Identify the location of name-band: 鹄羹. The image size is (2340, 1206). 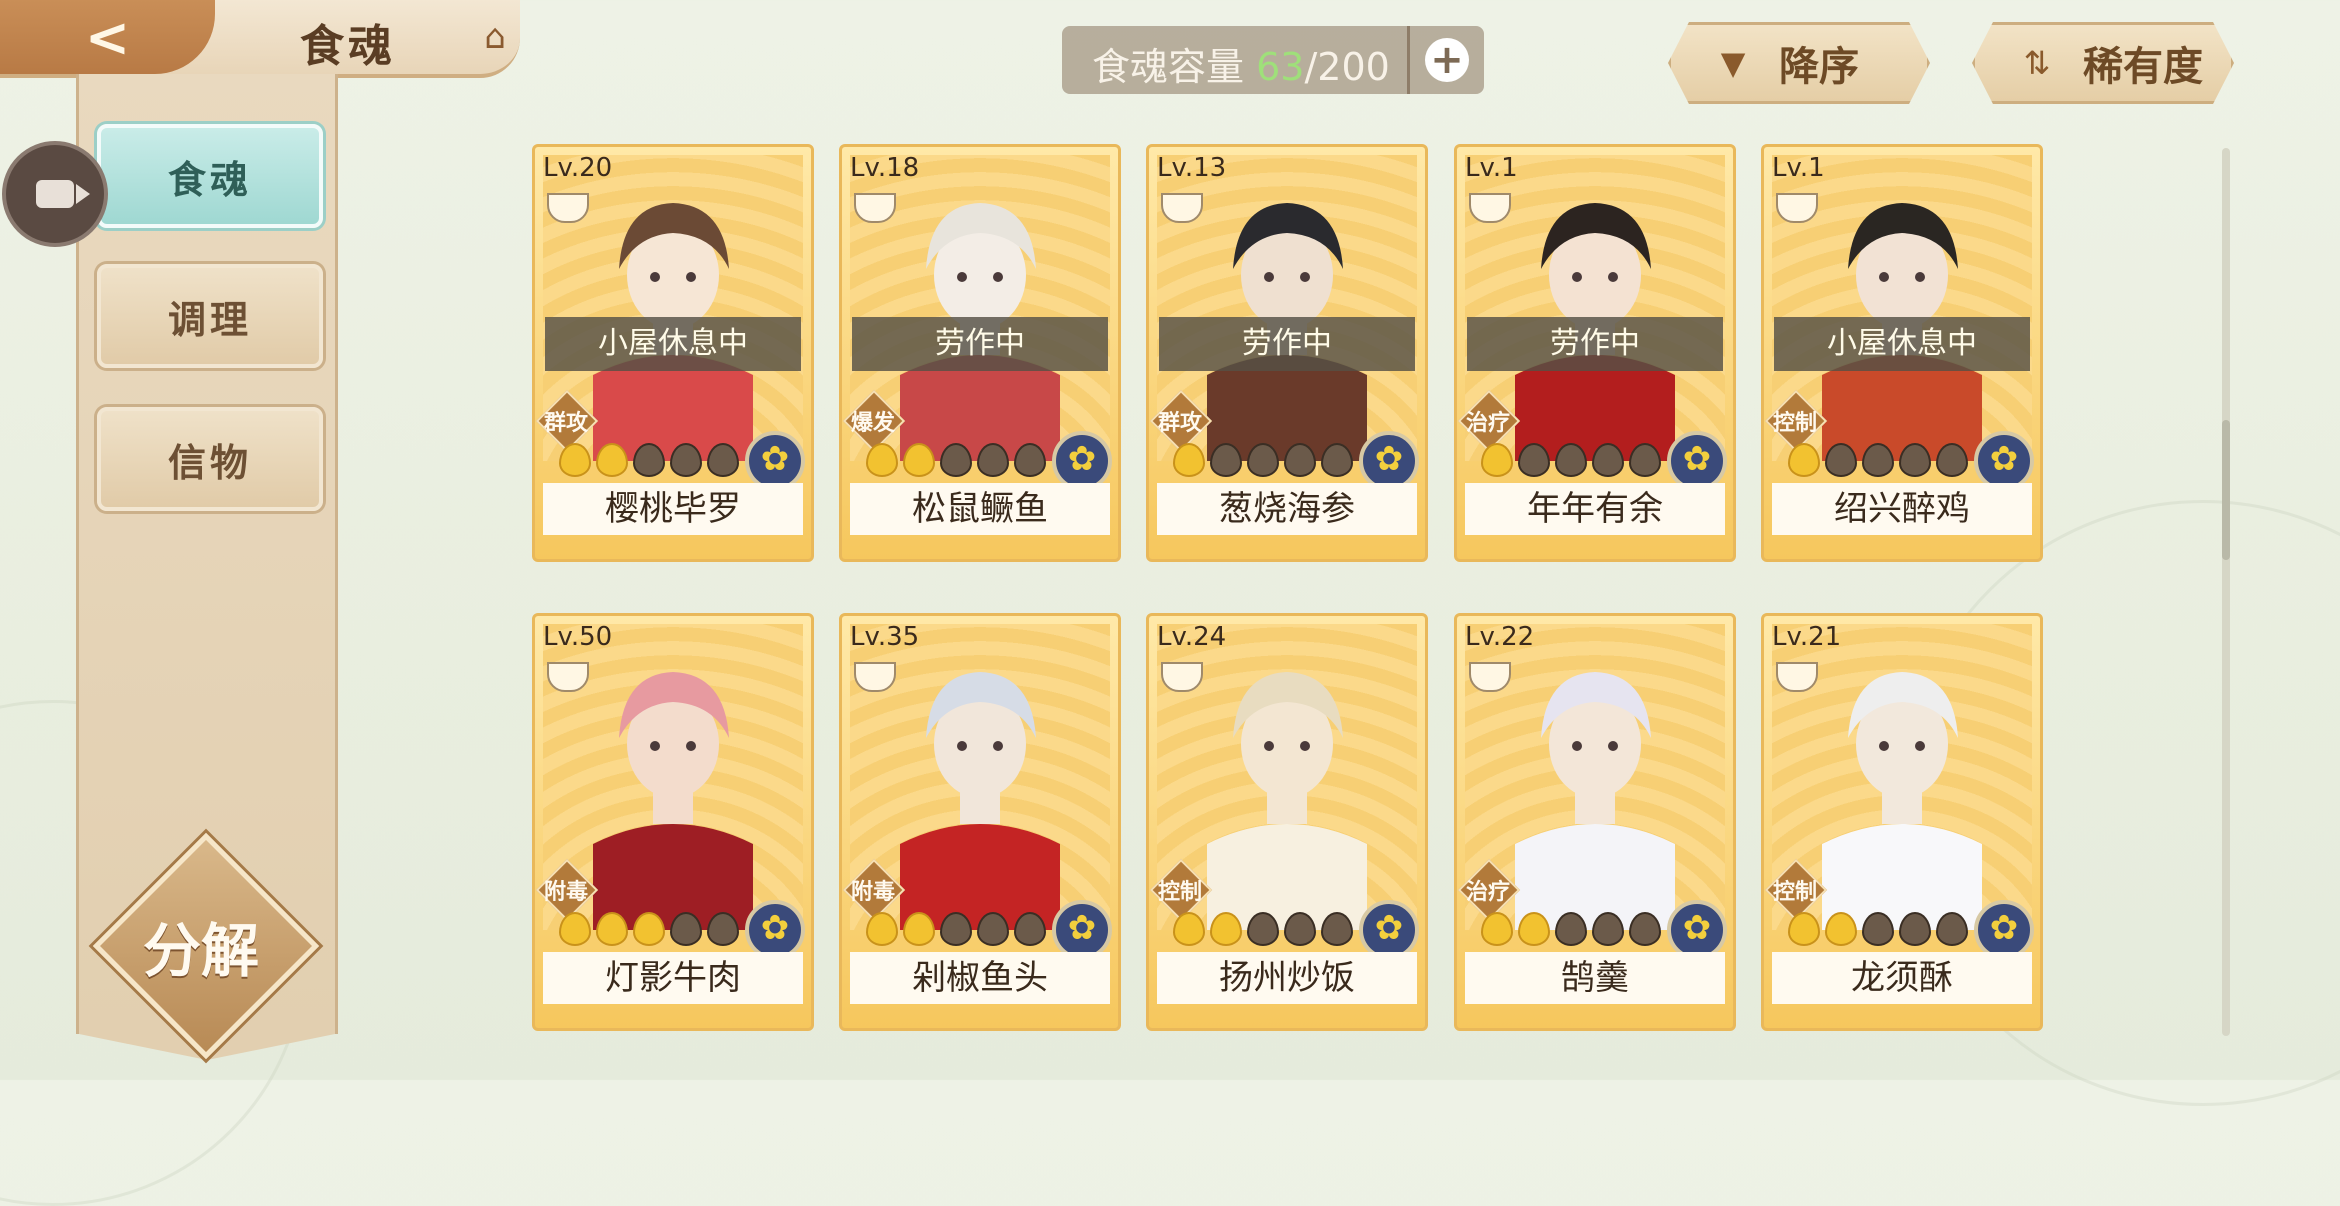
(1595, 978).